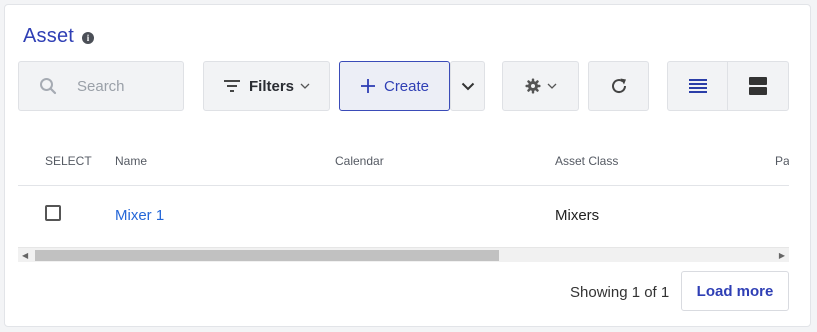 The image size is (817, 332). I want to click on column-header-select: SELECT, so click(68, 161).